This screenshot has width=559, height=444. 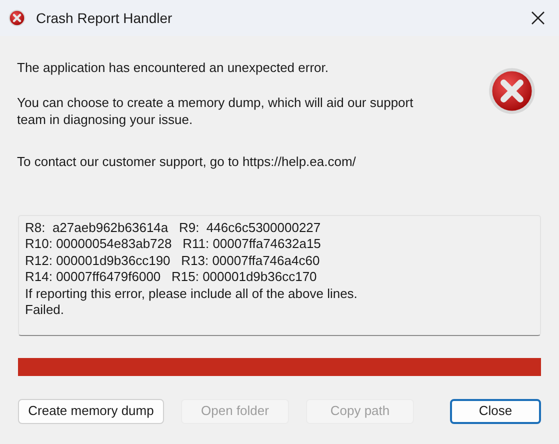 What do you see at coordinates (173, 244) in the screenshot?
I see `log-line: R10: 00000054e83ab728 R11: 00007ffa74632a15` at bounding box center [173, 244].